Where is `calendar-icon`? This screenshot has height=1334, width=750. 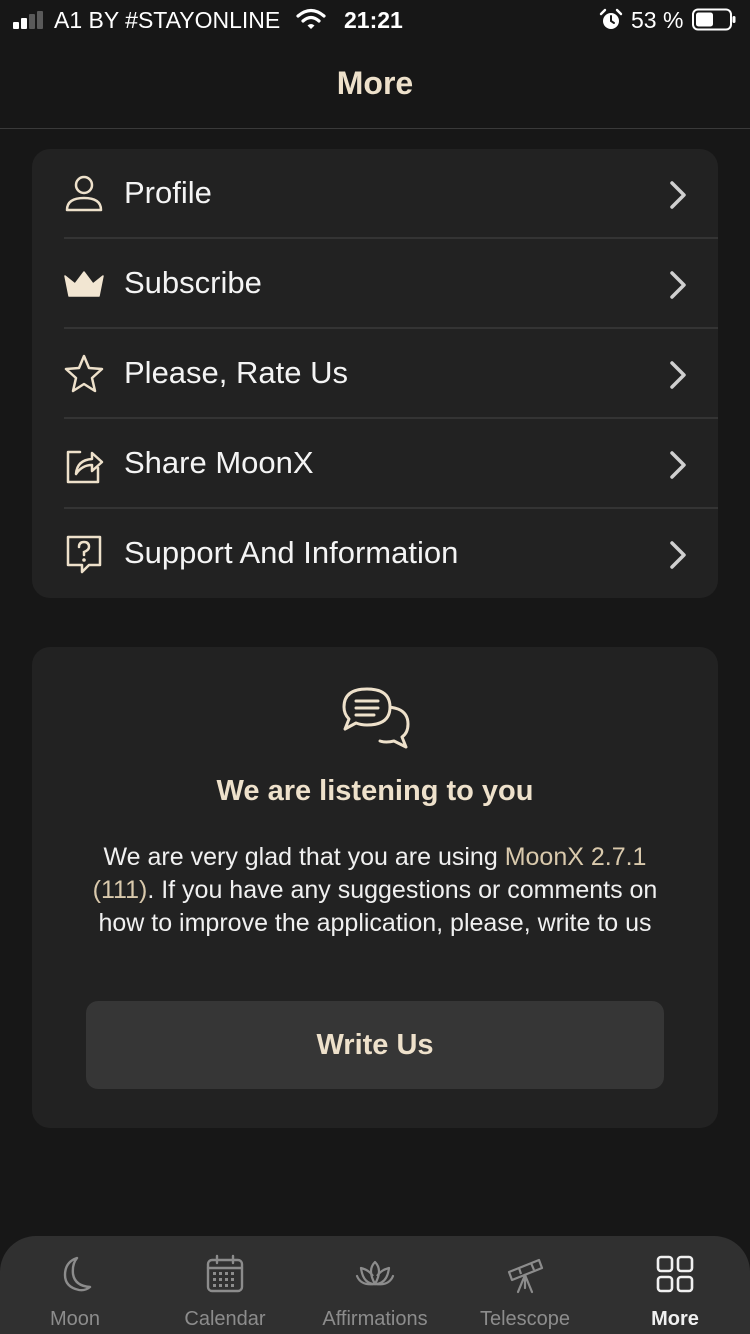 calendar-icon is located at coordinates (225, 1273).